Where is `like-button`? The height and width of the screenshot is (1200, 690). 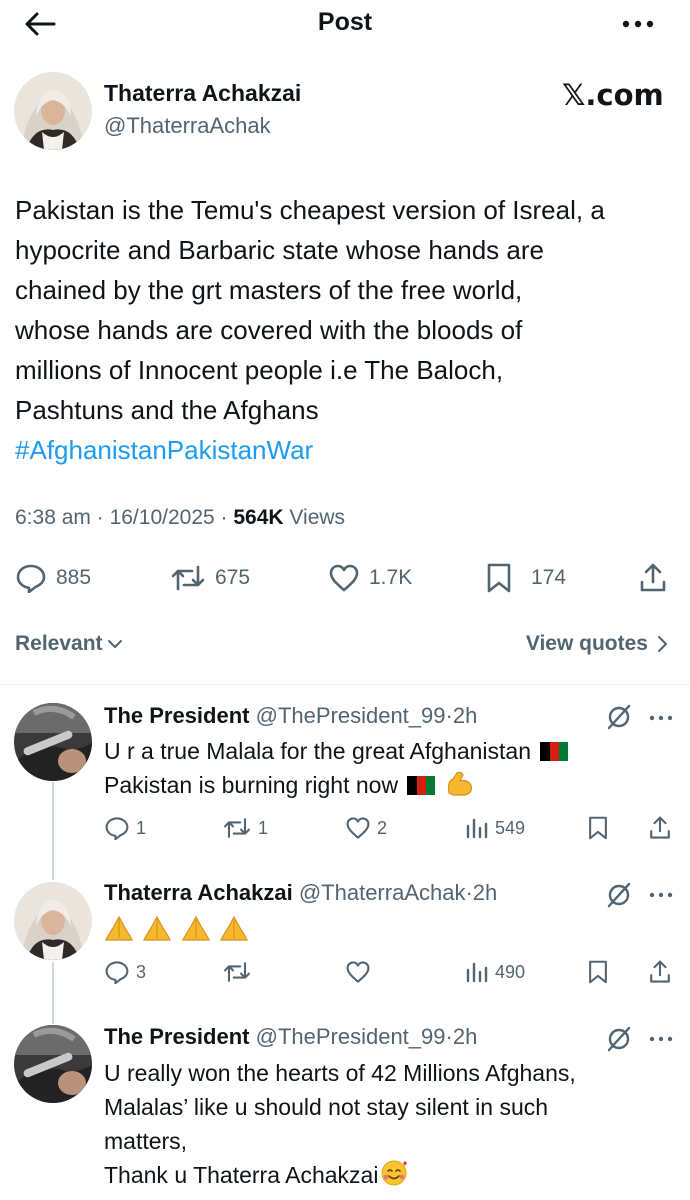
like-button is located at coordinates (361, 972).